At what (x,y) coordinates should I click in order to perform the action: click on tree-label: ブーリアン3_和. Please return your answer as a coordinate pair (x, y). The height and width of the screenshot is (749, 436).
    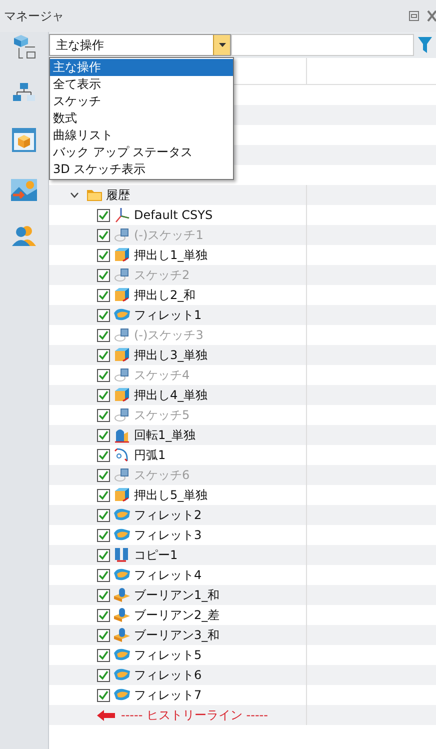
    Looking at the image, I should click on (177, 635).